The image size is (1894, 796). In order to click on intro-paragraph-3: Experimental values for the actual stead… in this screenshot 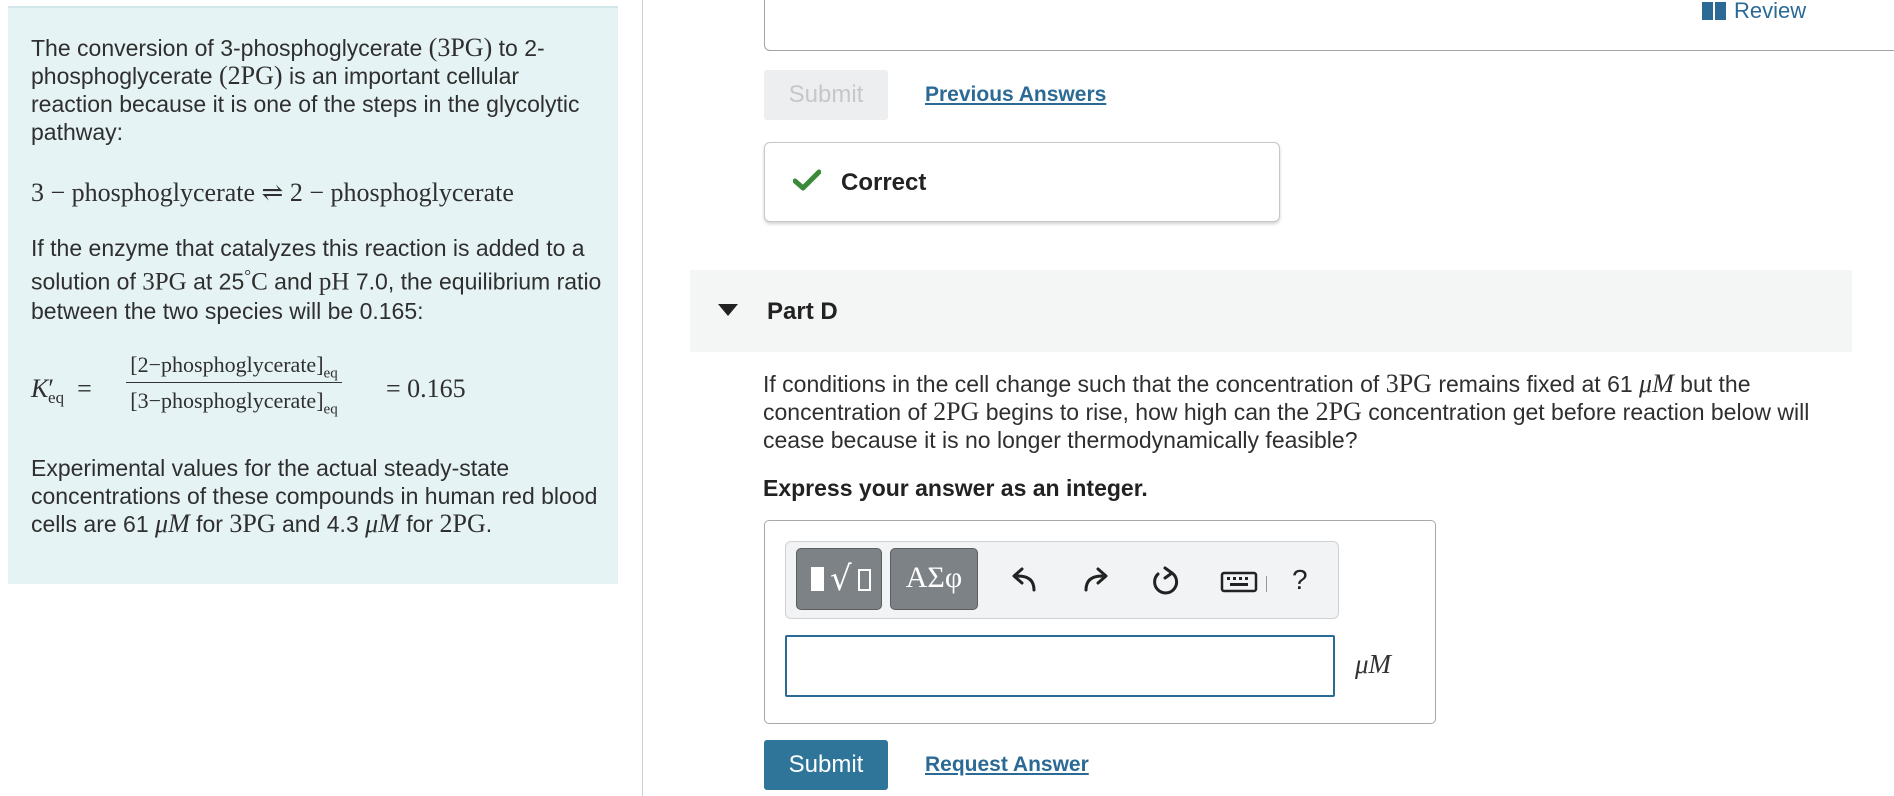, I will do `click(314, 496)`.